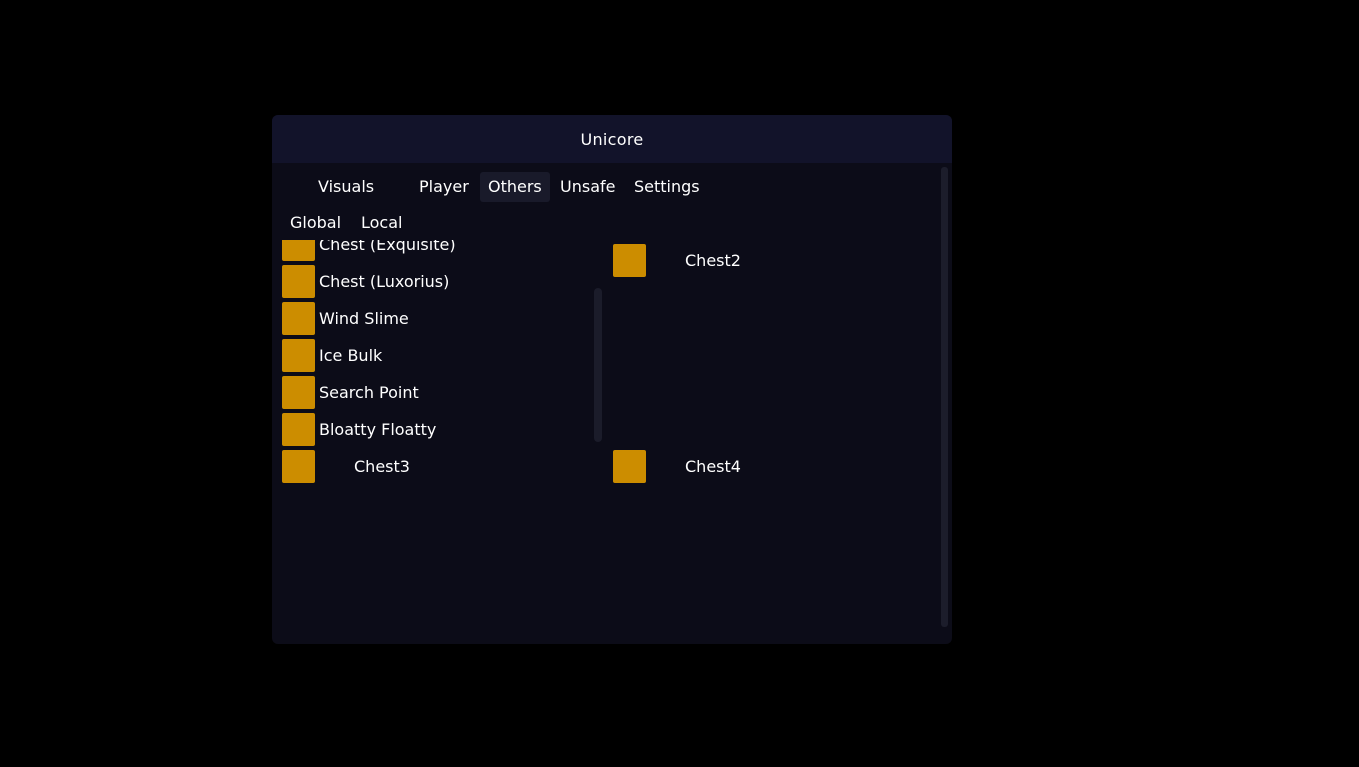 The height and width of the screenshot is (767, 1359). I want to click on list-item: Chest (Exquisite), so click(432, 250).